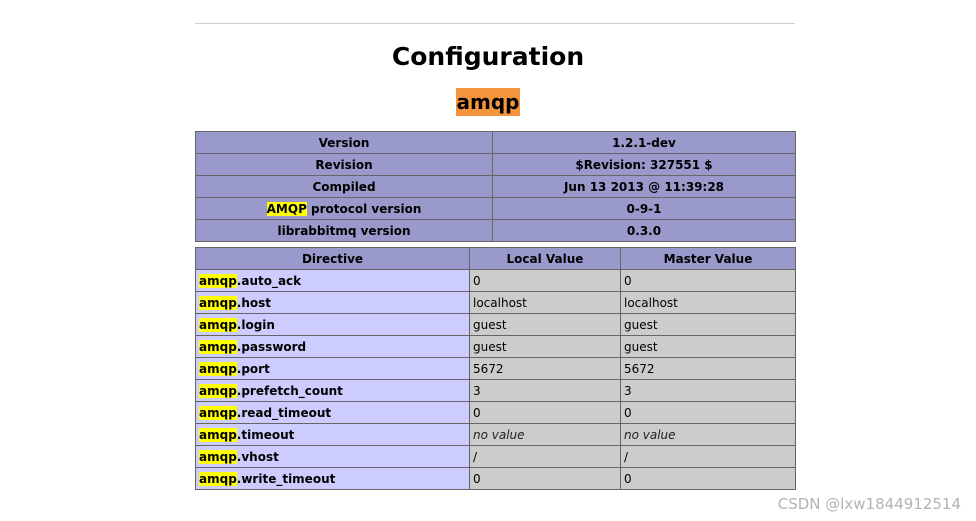 The height and width of the screenshot is (521, 976). I want to click on info-row-protocol-version: AMQP protocol version 0-9-1, so click(495, 208).